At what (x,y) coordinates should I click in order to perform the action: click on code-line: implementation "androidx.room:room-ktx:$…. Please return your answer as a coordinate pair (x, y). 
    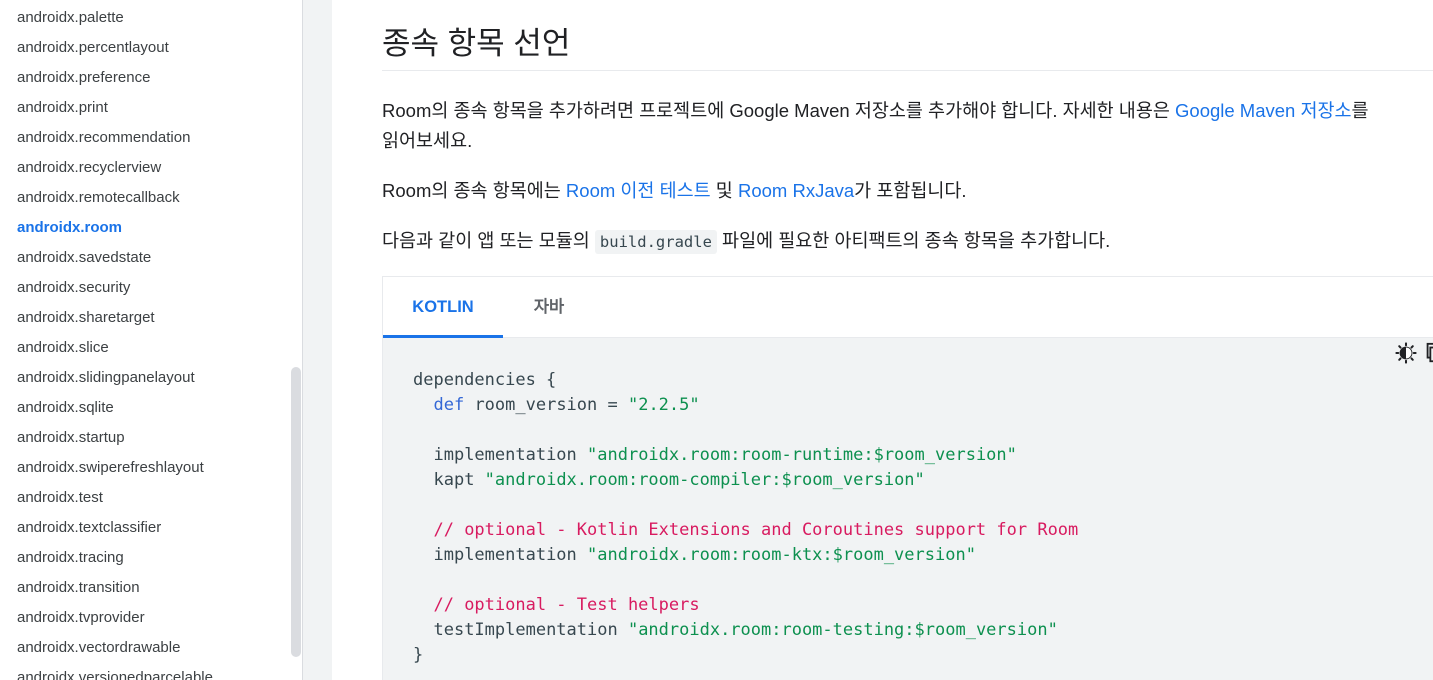
    Looking at the image, I should click on (745, 555).